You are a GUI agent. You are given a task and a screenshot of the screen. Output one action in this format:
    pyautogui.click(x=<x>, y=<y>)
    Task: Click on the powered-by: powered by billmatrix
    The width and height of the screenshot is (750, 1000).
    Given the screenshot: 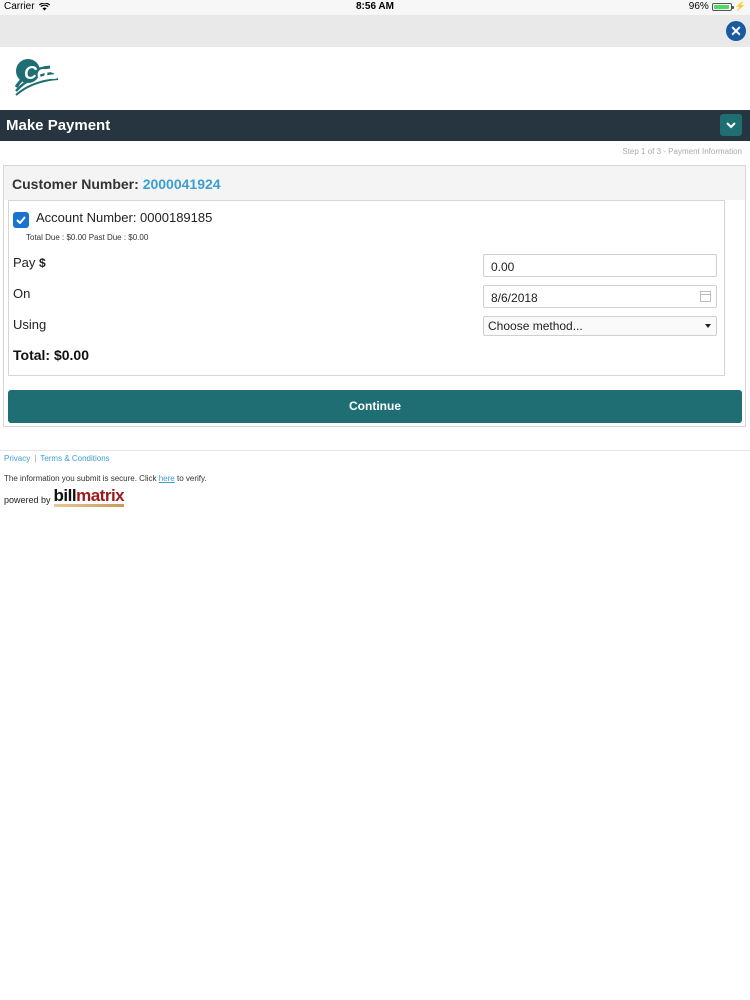 What is the action you would take?
    pyautogui.click(x=64, y=496)
    